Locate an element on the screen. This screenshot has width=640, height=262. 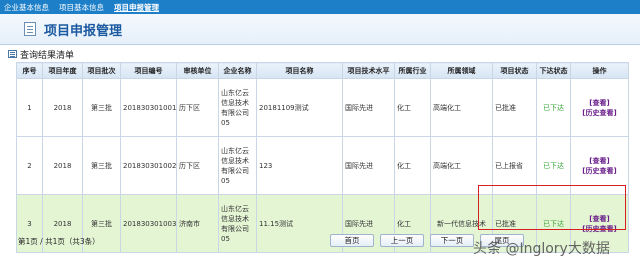
section-title-text: 查询结果清单 is located at coordinates (47, 55).